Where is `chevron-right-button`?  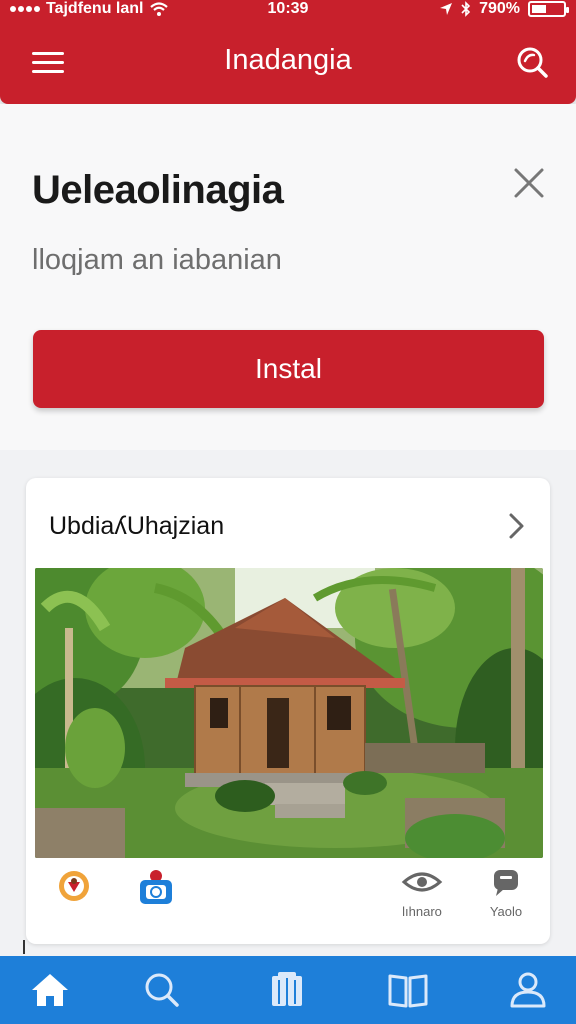
chevron-right-button is located at coordinates (517, 526).